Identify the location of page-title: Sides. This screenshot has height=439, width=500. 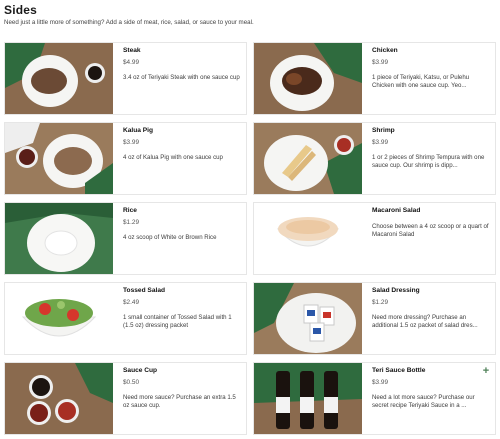
(21, 10).